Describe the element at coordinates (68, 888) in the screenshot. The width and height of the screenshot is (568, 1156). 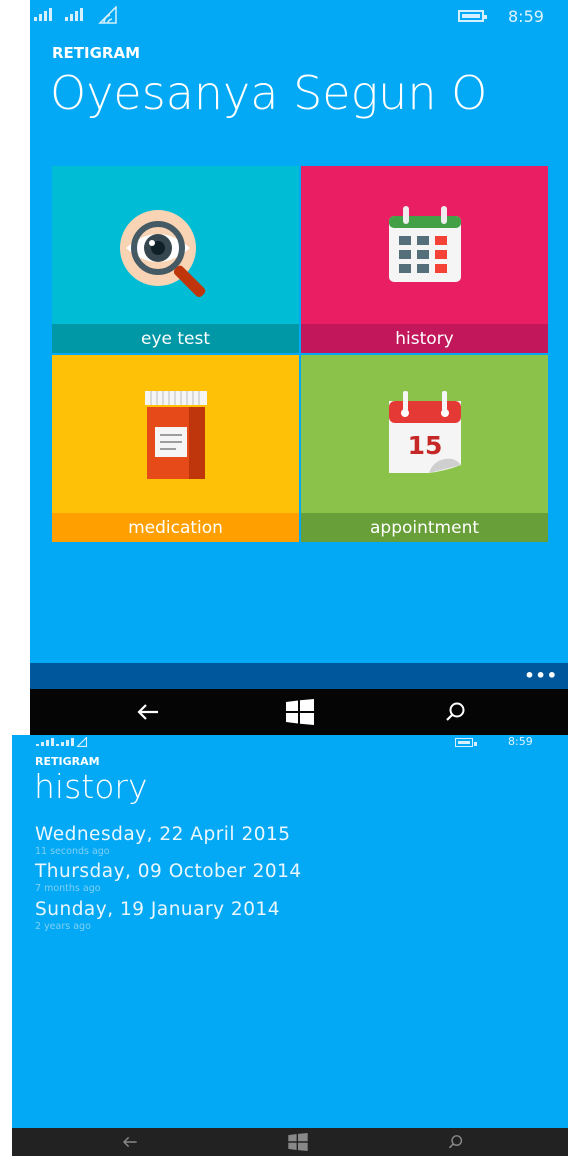
I see `history-entry-ago: 7 months ago` at that location.